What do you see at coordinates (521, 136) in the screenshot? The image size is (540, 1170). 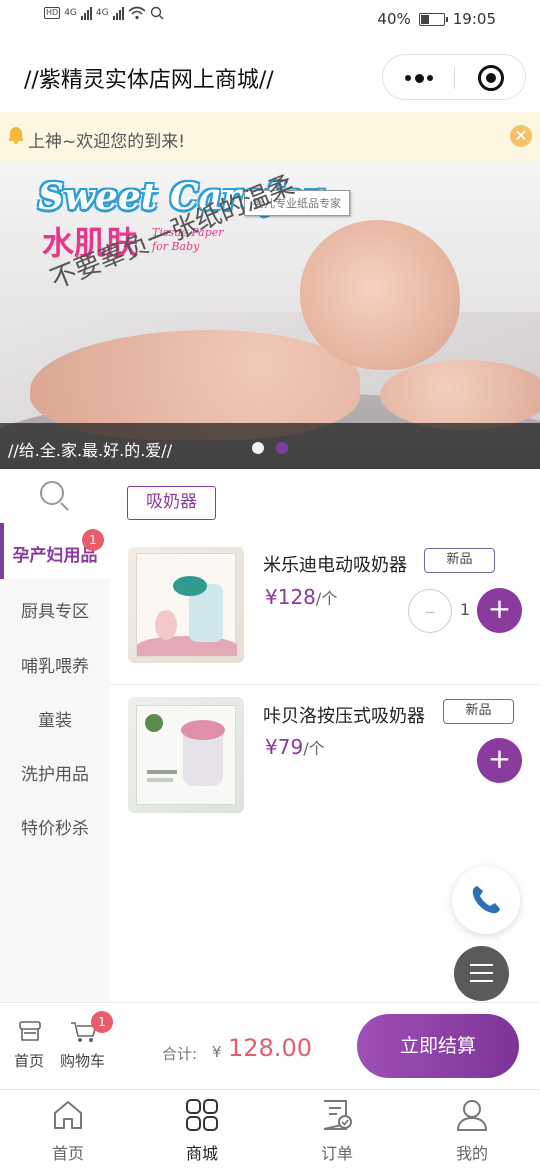 I see `notice-close-icon: ✕` at bounding box center [521, 136].